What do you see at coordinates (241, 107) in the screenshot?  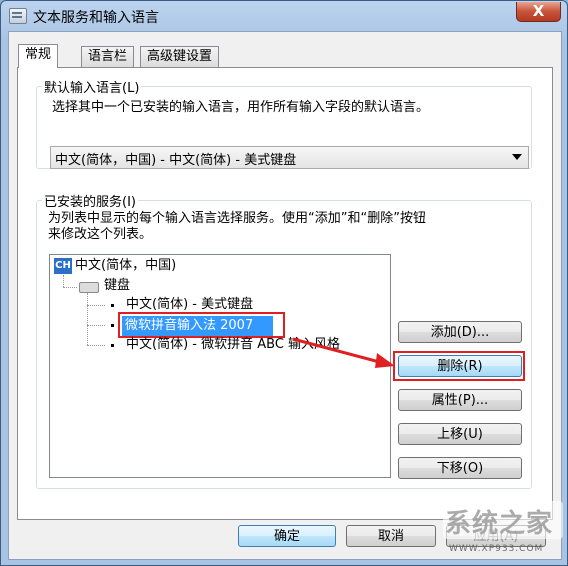 I see `default-language-description: 选择其中一个已安装的输入语言，用作所有输入字段的默认语言。` at bounding box center [241, 107].